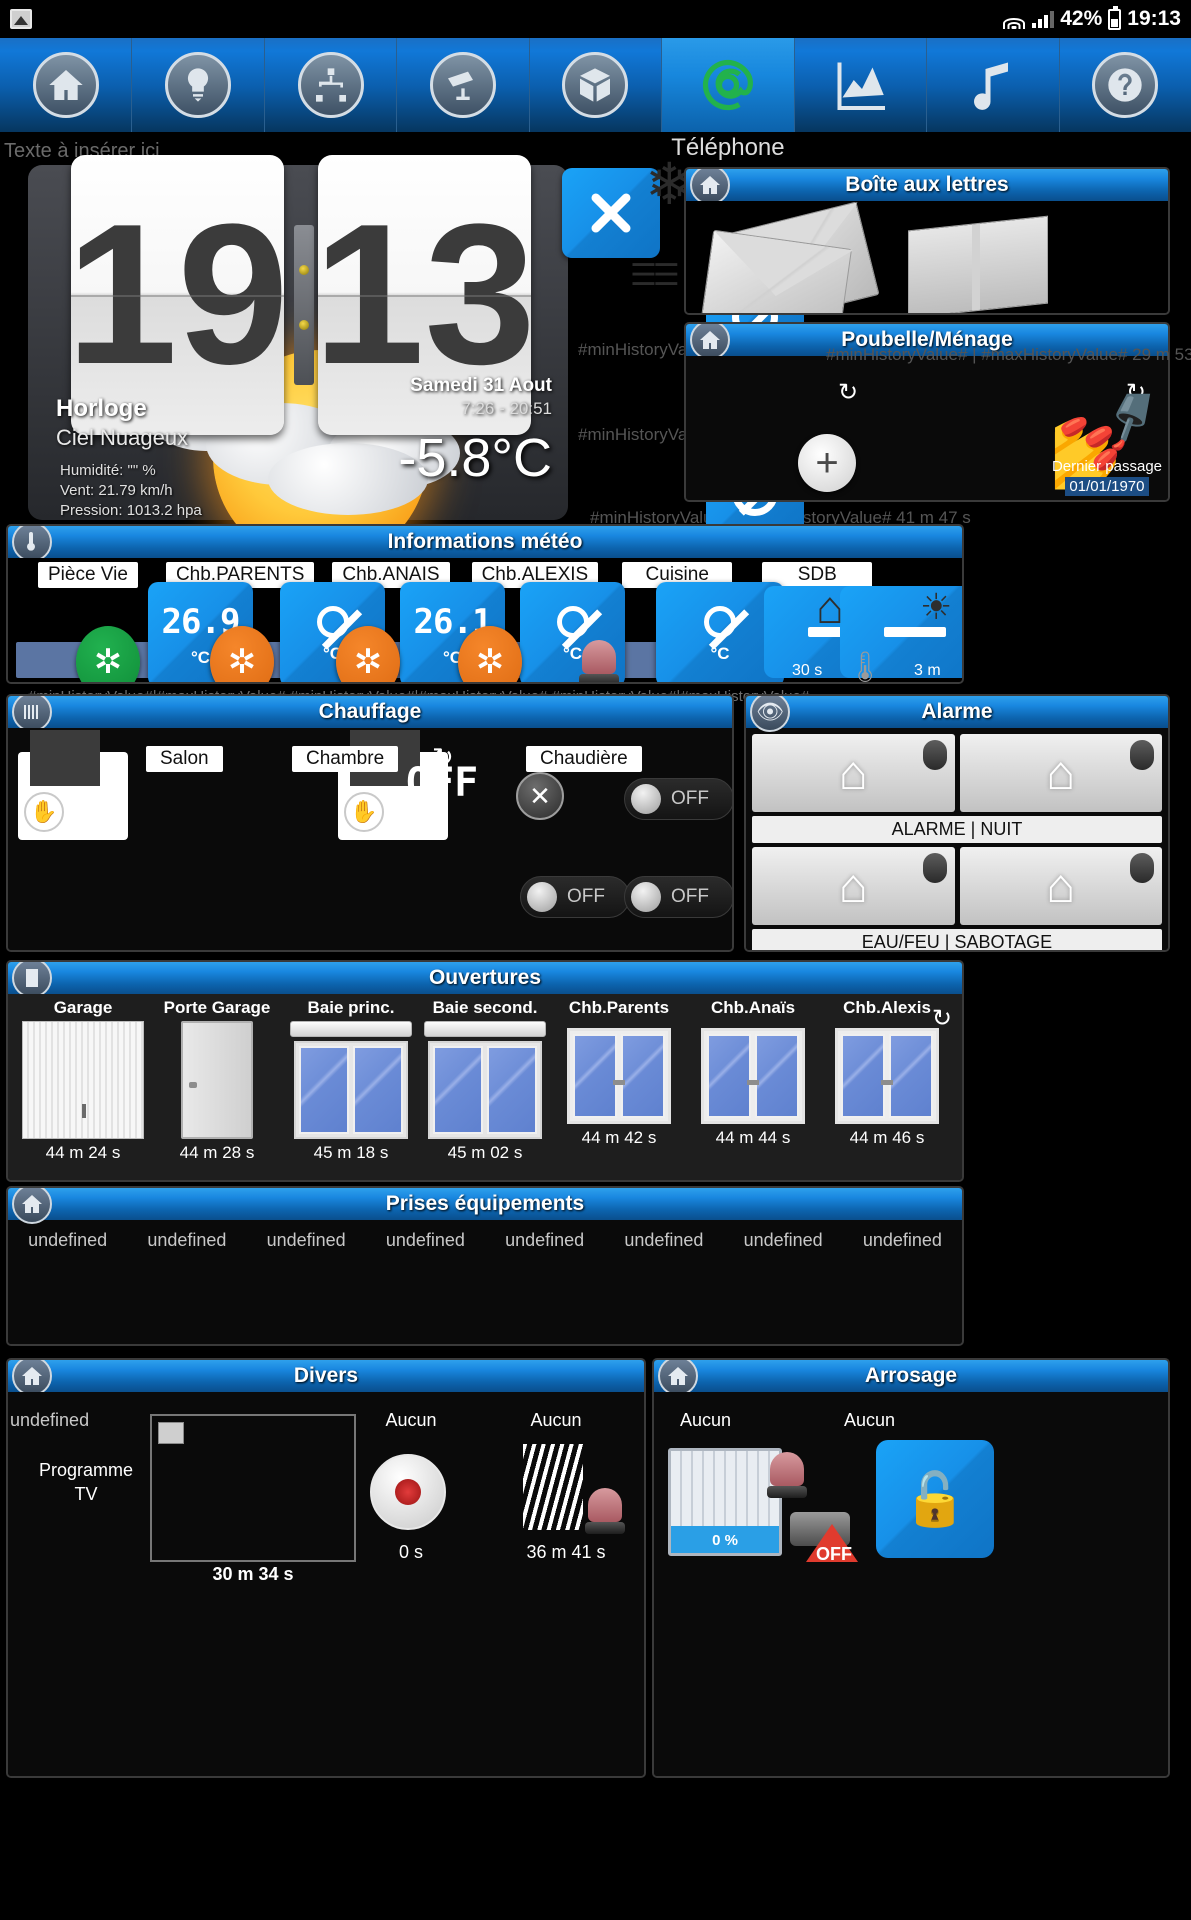  I want to click on boiler-toggle-2: OFF, so click(575, 897).